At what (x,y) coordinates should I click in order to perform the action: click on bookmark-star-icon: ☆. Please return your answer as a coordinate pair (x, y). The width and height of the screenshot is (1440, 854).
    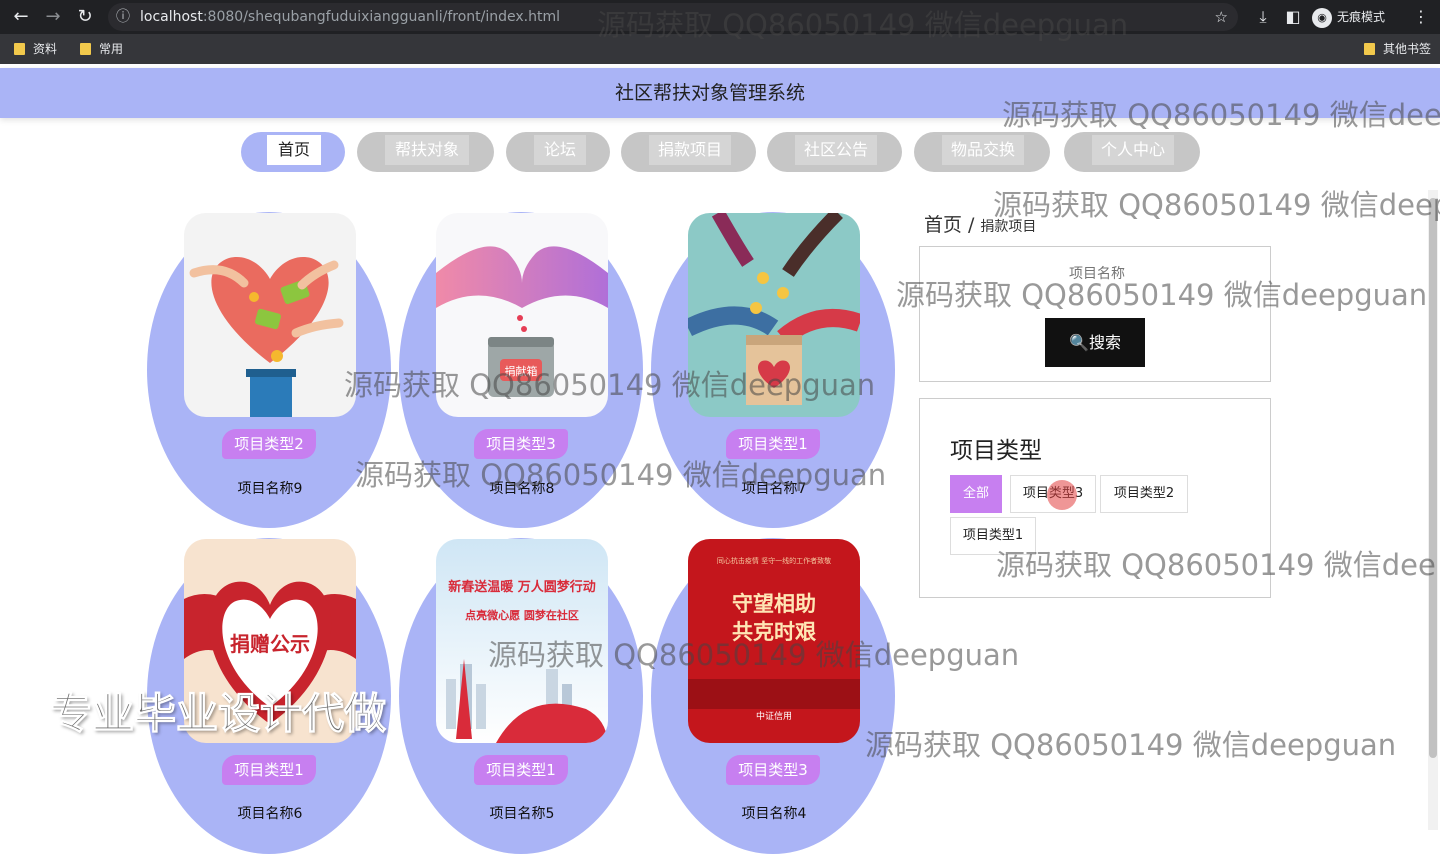
    Looking at the image, I should click on (1221, 17).